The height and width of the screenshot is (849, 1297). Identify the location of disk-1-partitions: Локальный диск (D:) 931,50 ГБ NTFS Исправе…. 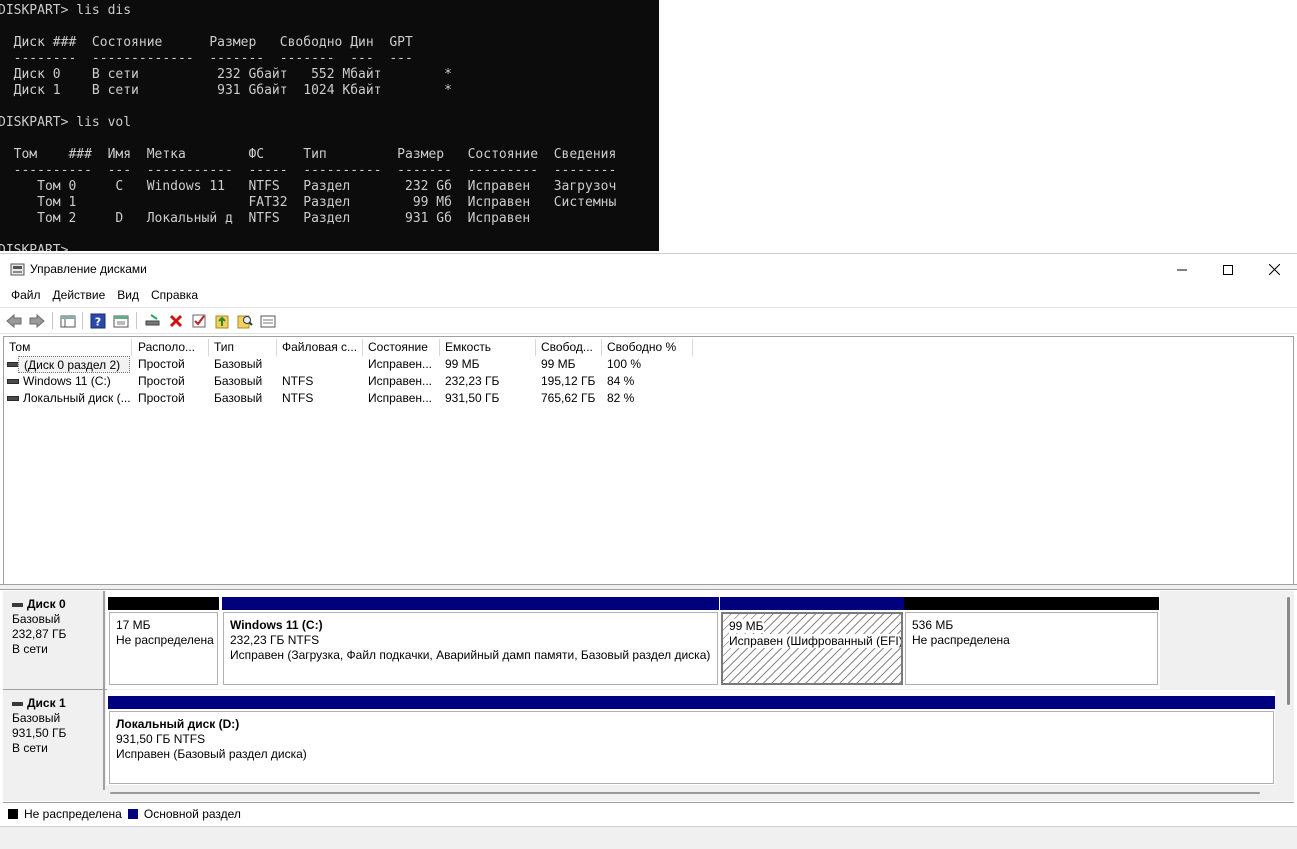
(690, 737).